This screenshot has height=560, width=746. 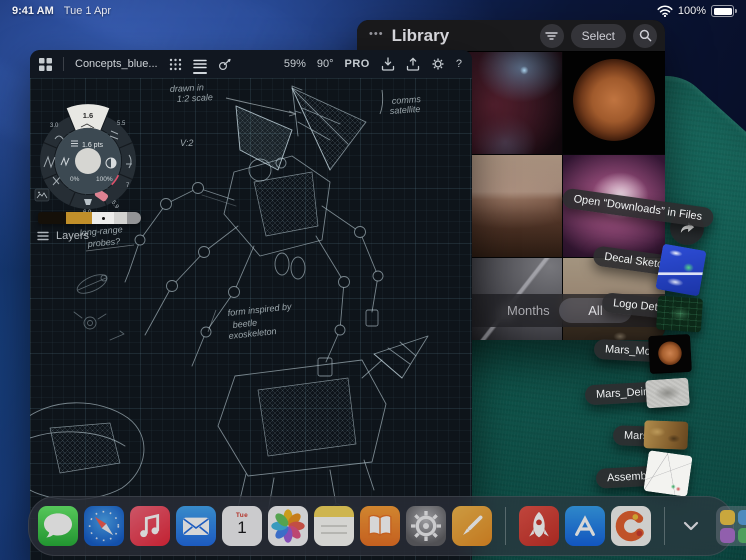 I want to click on dock: Tue 1, so click(x=387, y=526).